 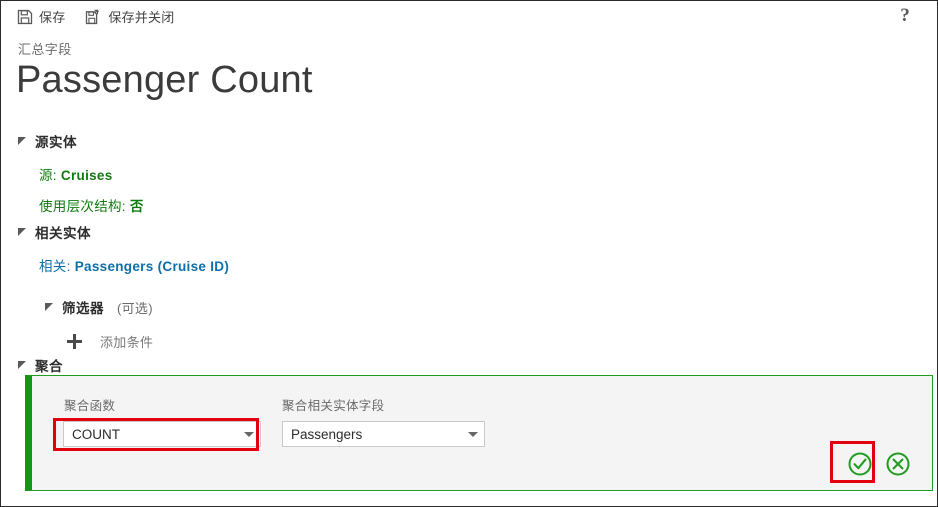 I want to click on save-and-close-button: 保存并关闭, so click(x=132, y=17).